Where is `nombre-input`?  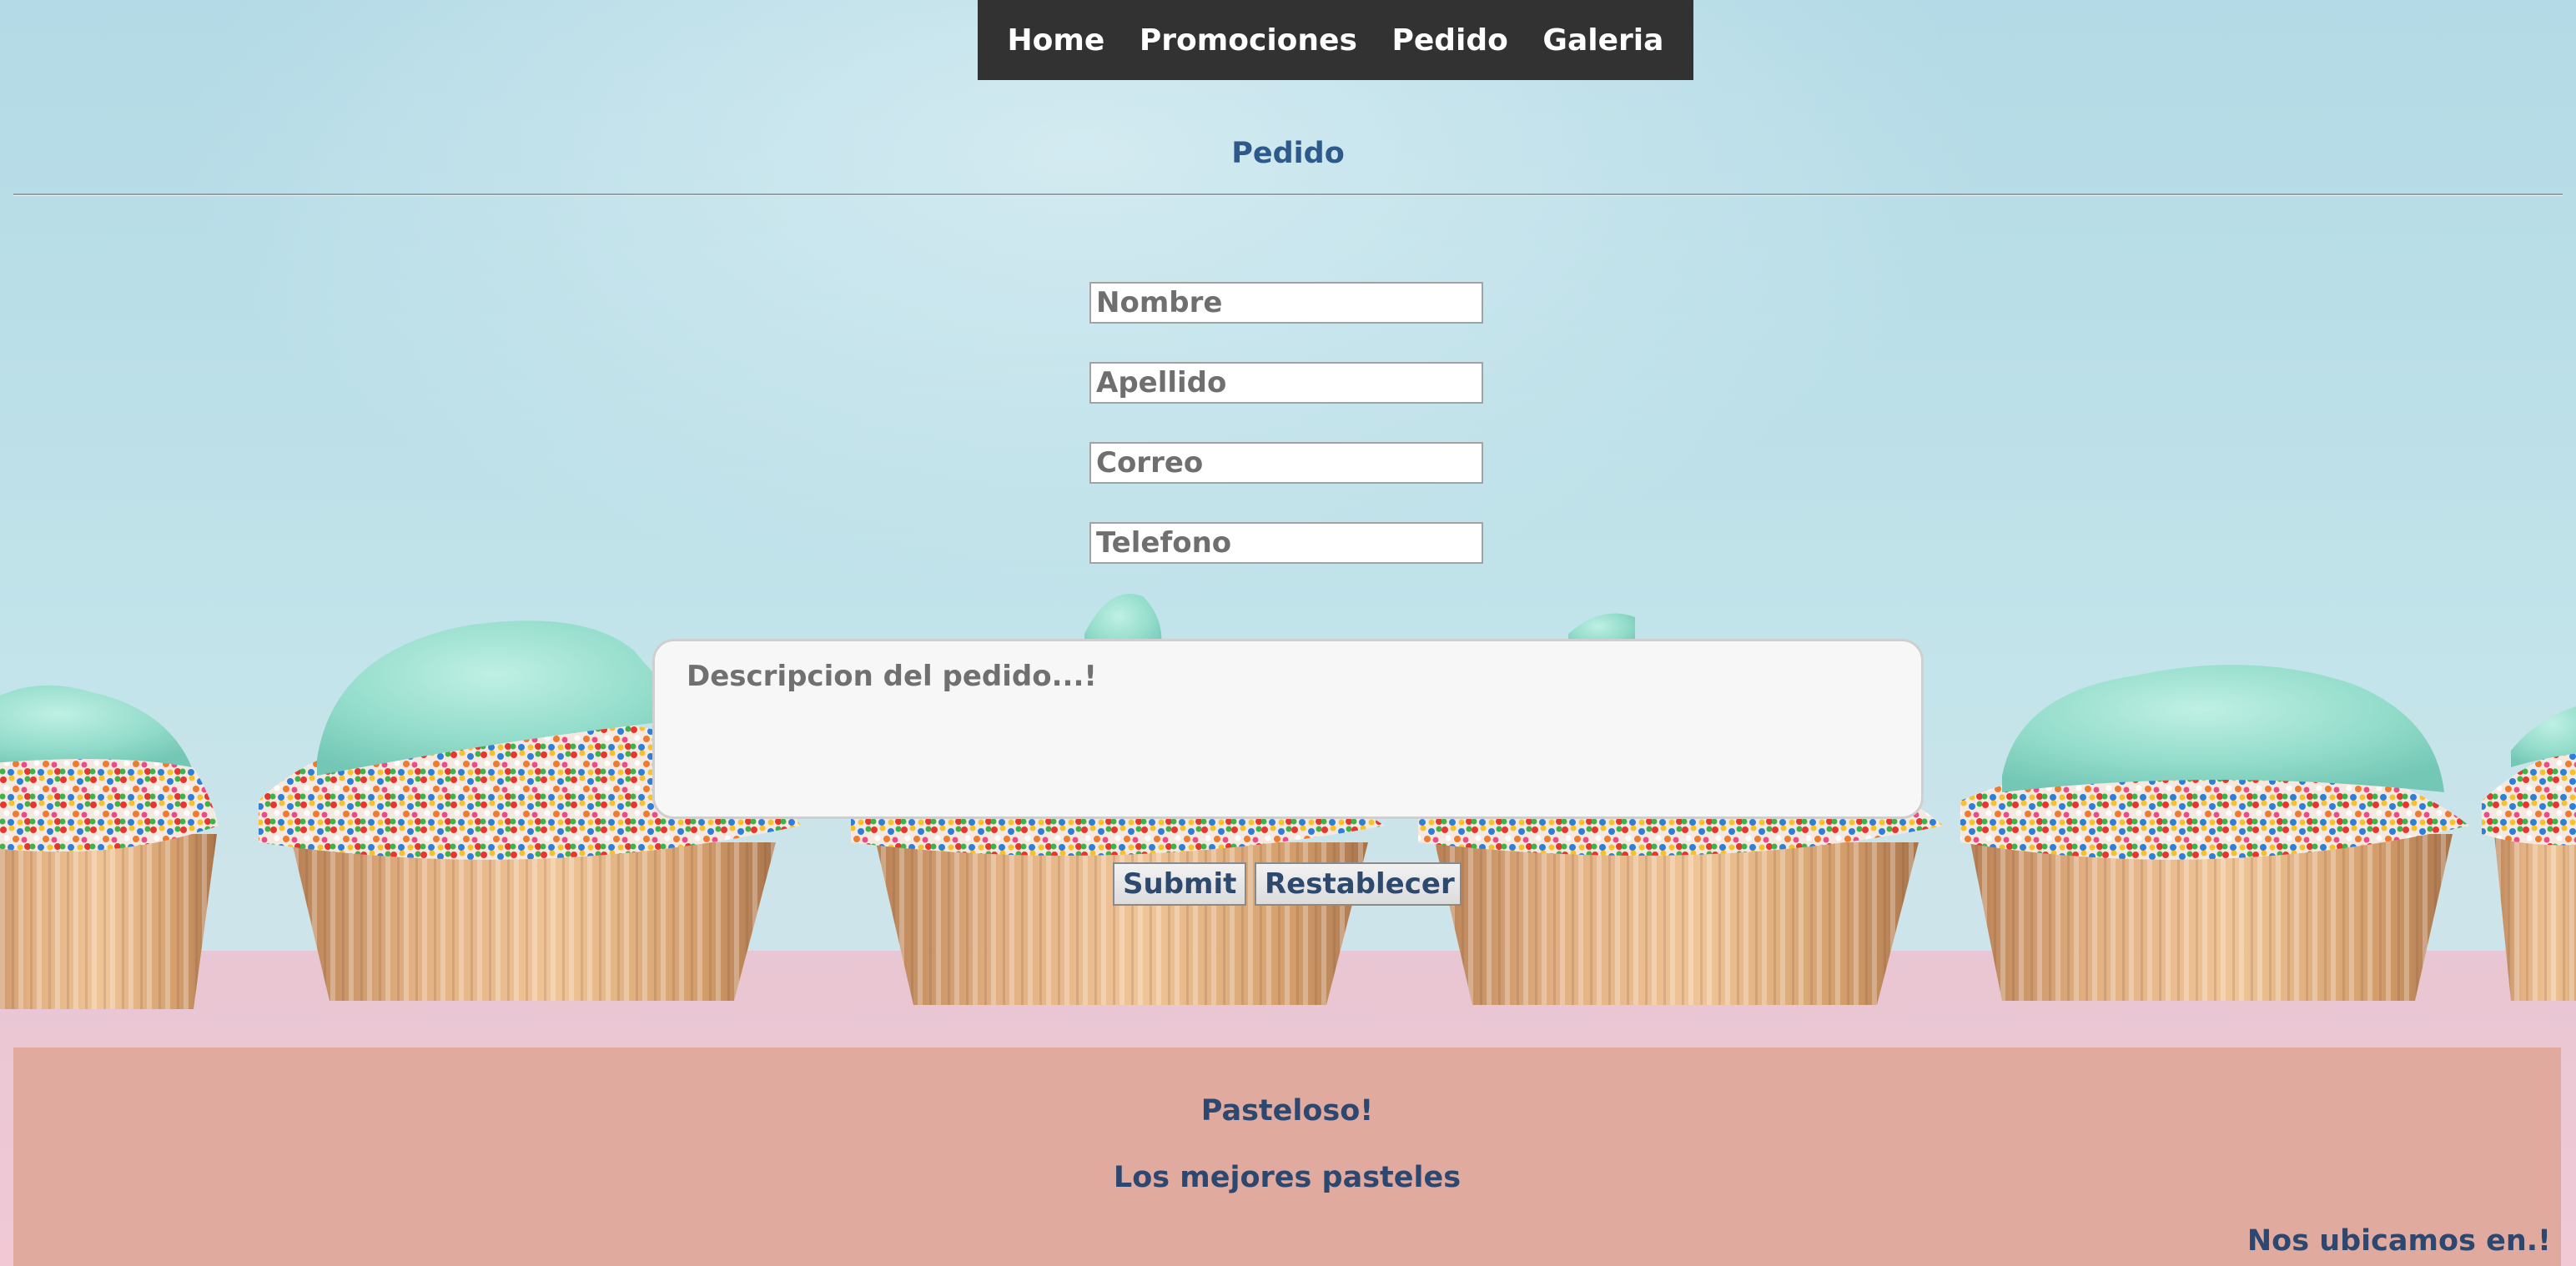 nombre-input is located at coordinates (1286, 303).